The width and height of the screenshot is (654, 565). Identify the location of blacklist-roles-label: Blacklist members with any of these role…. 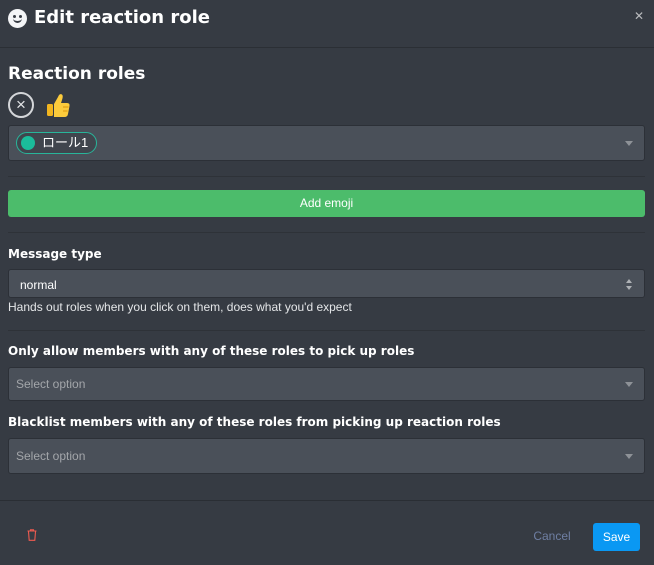
(254, 422).